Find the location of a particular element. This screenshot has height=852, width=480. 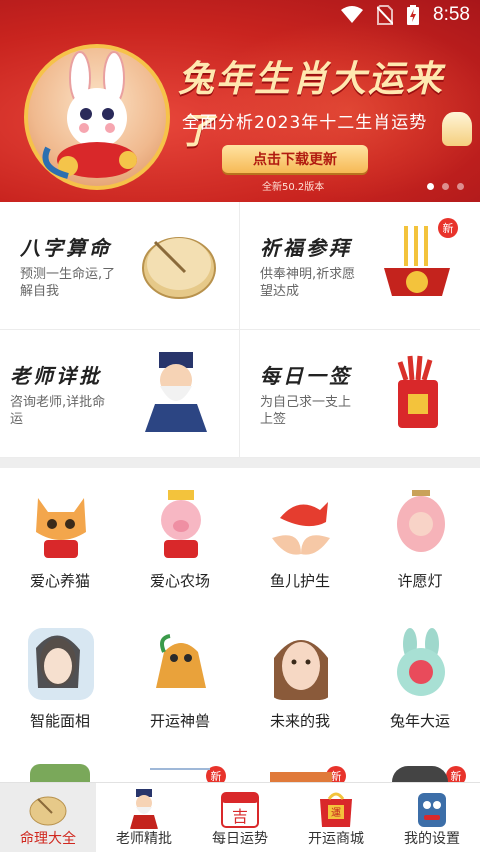

svg-text: 吉 is located at coordinates (240, 816).